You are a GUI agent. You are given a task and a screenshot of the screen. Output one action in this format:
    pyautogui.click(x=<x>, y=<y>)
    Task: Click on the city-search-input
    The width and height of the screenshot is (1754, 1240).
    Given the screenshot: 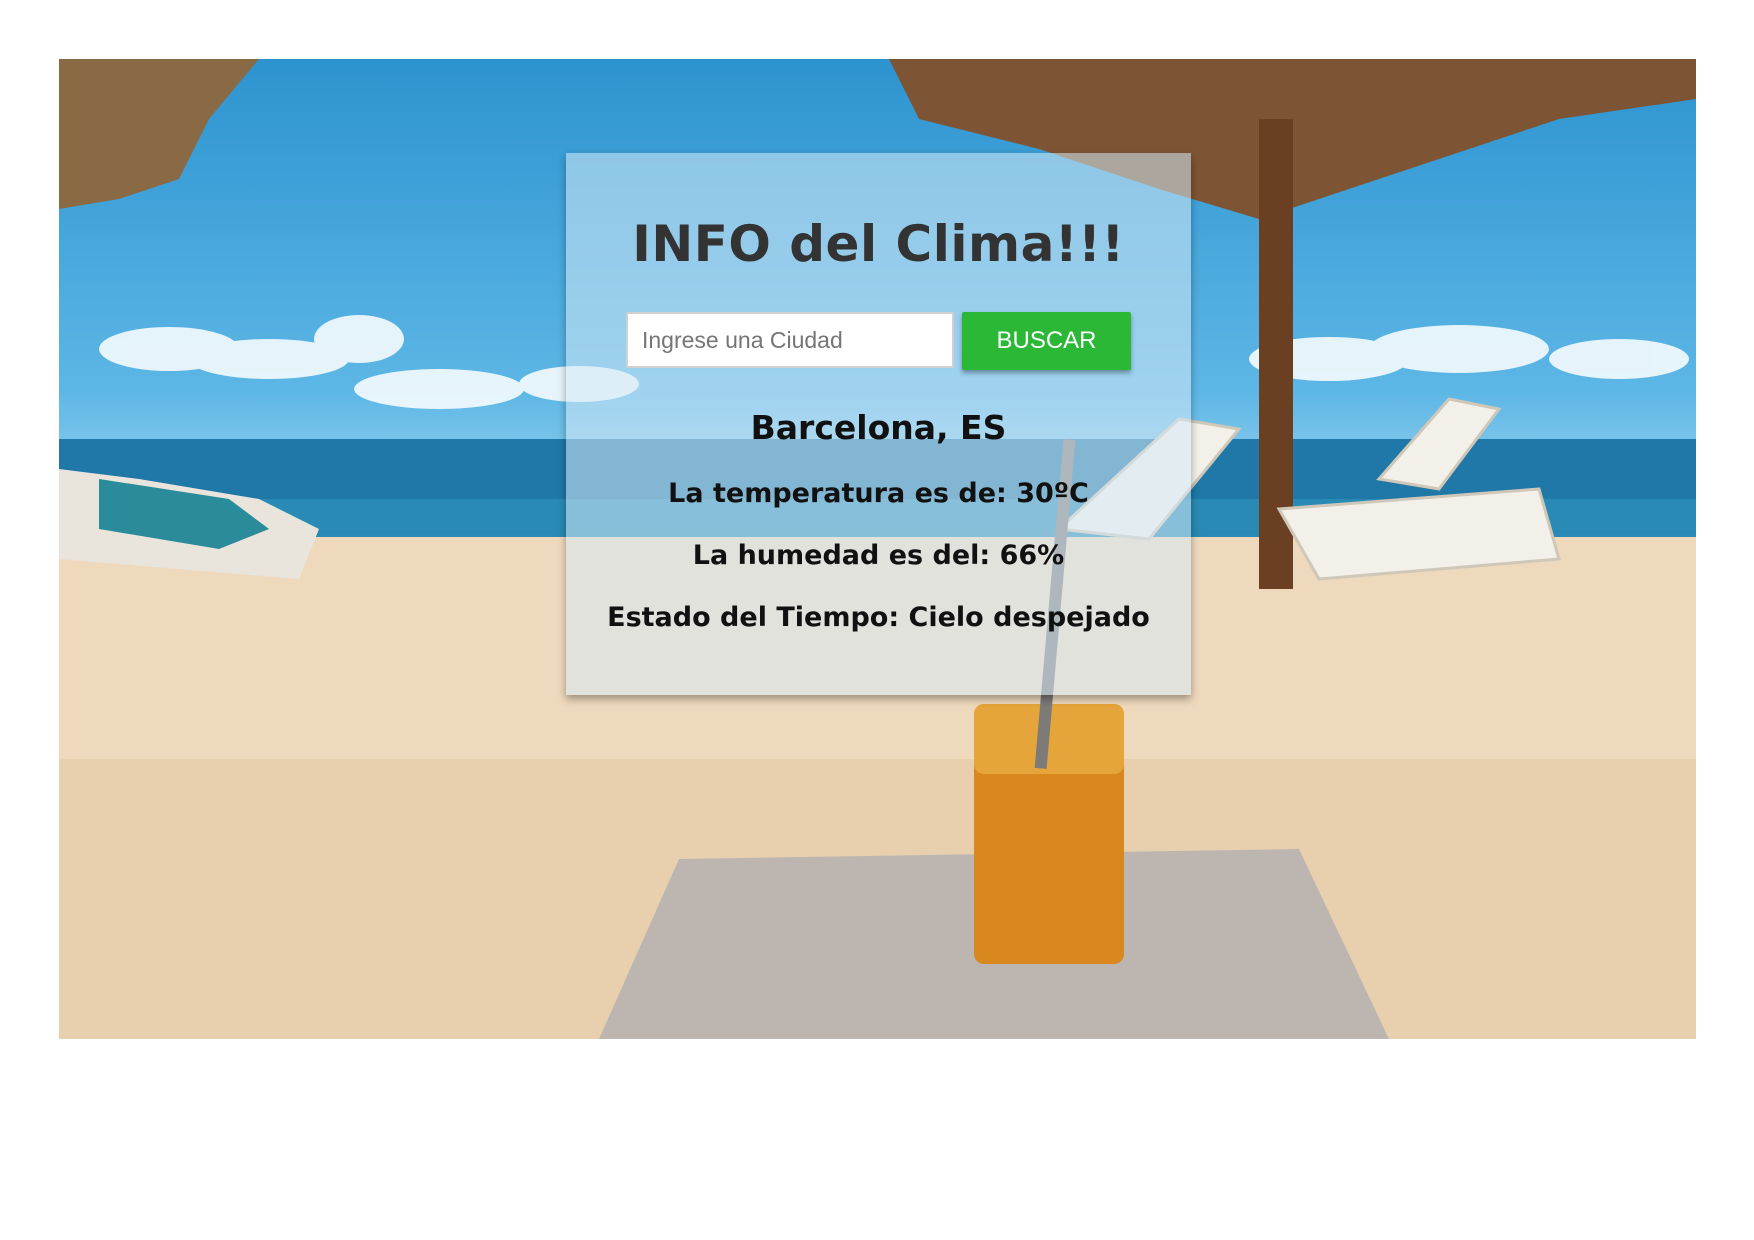 What is the action you would take?
    pyautogui.click(x=790, y=340)
    